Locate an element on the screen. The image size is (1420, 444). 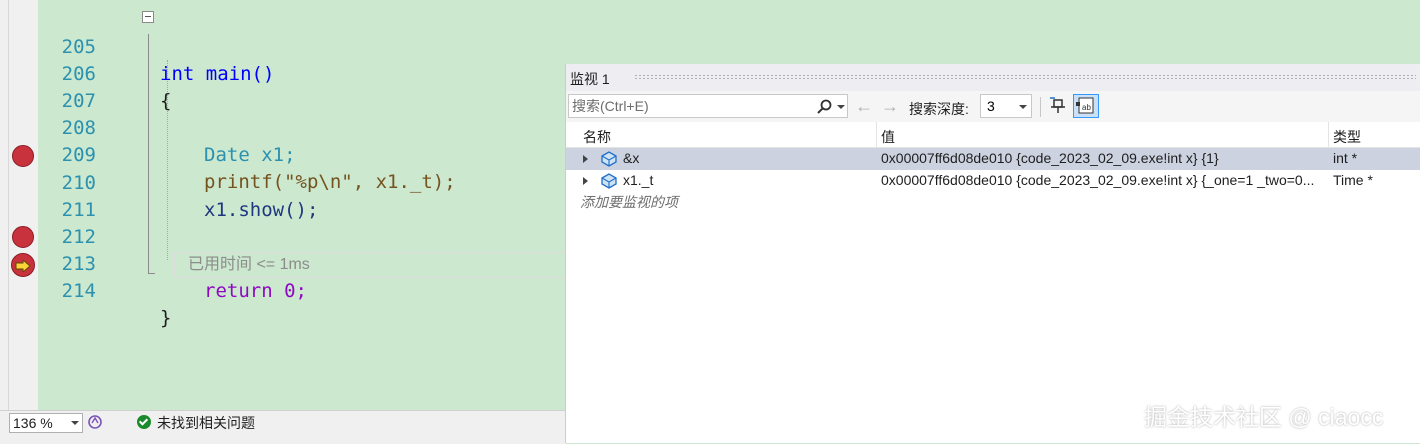
current-statement-breakpoint-icon is located at coordinates (23, 265).